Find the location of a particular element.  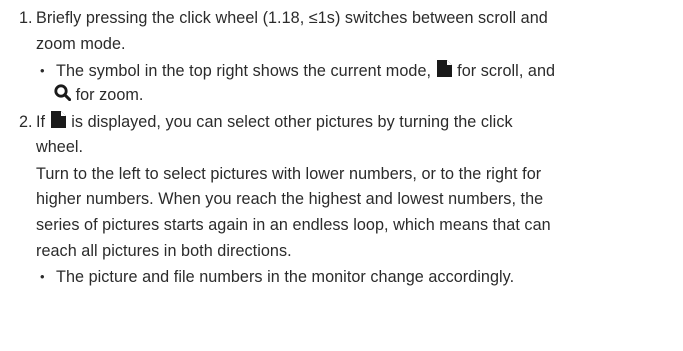

magnifier-zoom-icon is located at coordinates (62, 92).